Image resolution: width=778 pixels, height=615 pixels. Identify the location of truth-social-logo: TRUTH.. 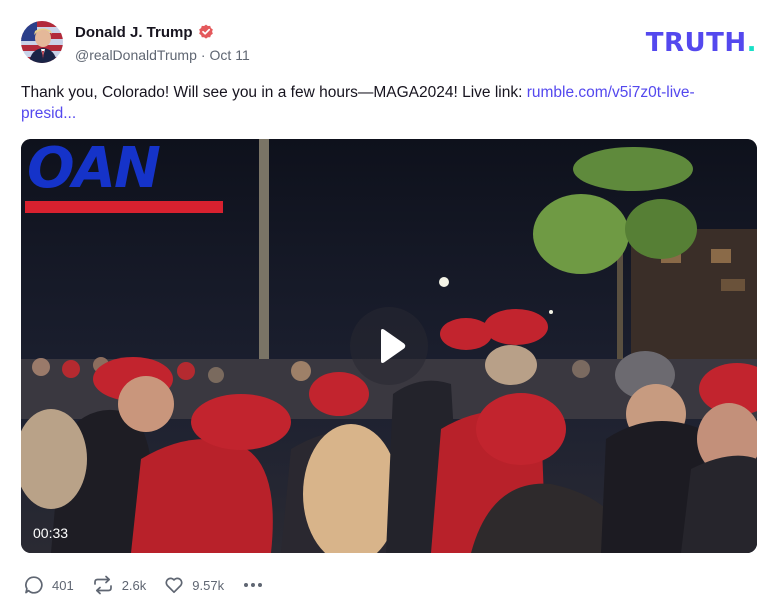
(701, 43).